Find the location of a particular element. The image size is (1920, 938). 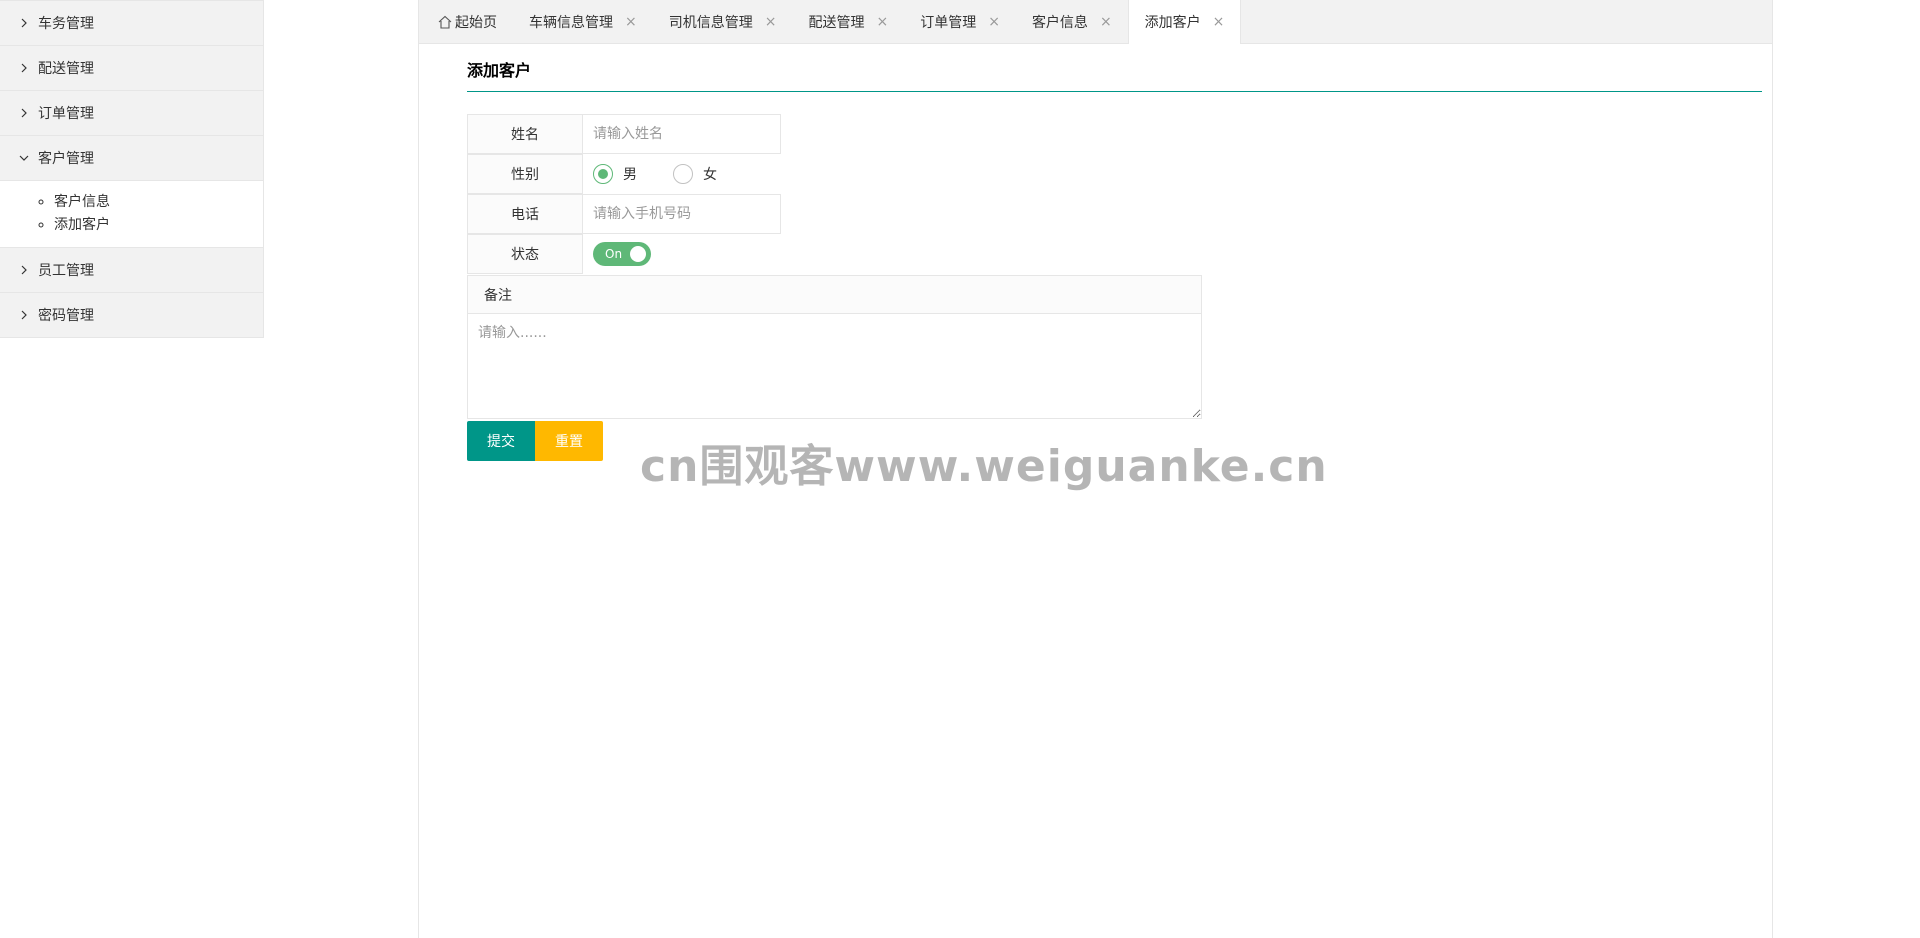

form-row-status: 状态 On is located at coordinates (834, 254).